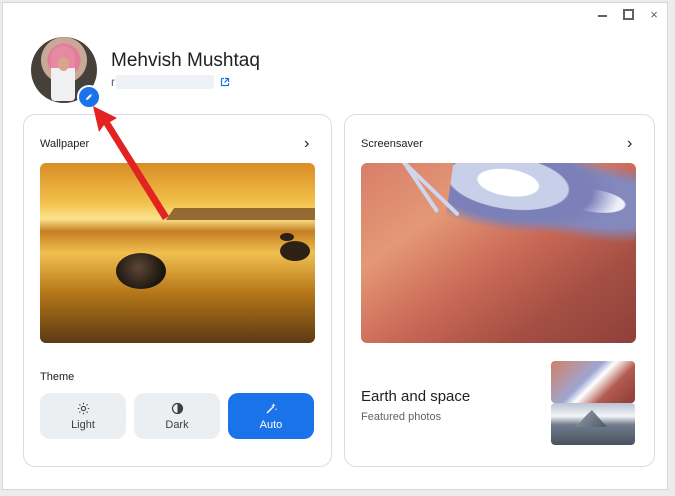 The width and height of the screenshot is (675, 496). What do you see at coordinates (83, 424) in the screenshot?
I see `light-theme-label: Light` at bounding box center [83, 424].